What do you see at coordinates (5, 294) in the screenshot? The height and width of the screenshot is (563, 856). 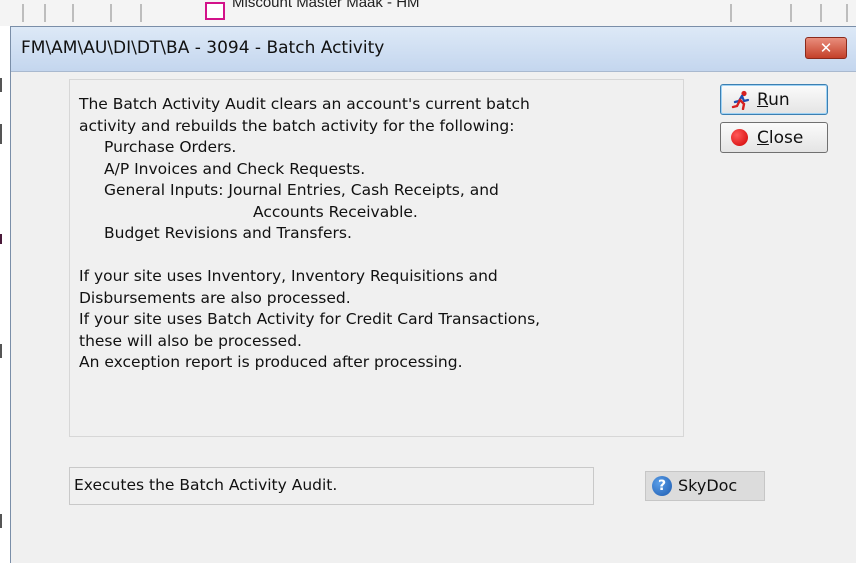 I see `background-left-edge` at bounding box center [5, 294].